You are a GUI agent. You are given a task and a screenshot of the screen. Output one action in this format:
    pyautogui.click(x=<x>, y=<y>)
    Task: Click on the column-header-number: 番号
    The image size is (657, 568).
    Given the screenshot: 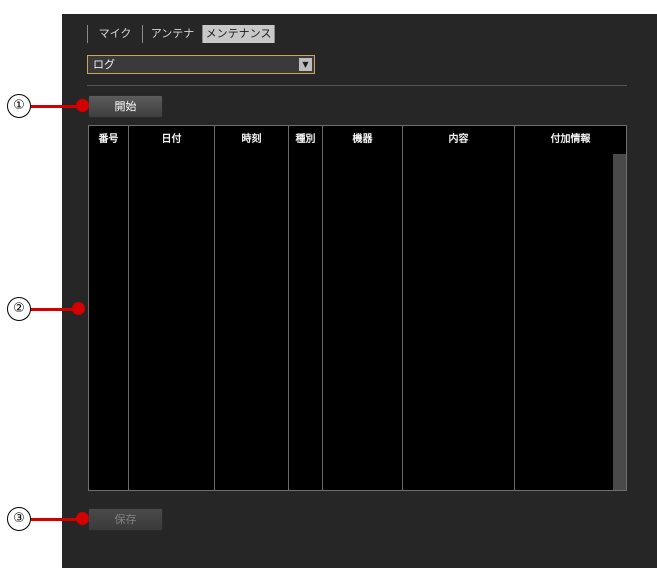 What is the action you would take?
    pyautogui.click(x=109, y=140)
    